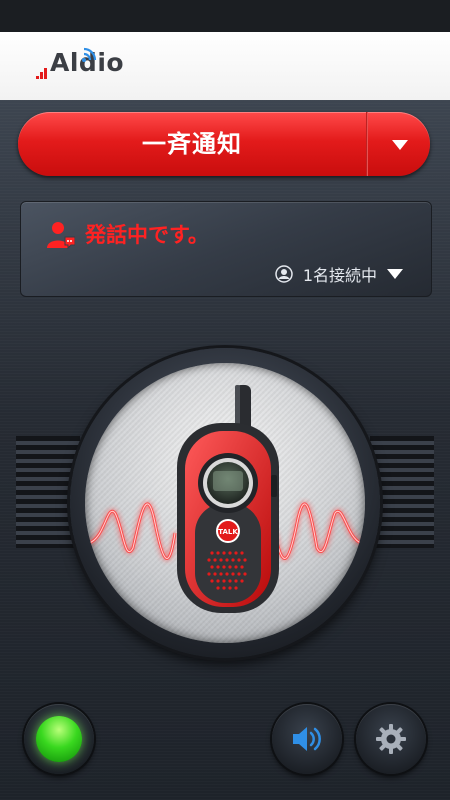 This screenshot has width=450, height=800. I want to click on status-led-button, so click(59, 739).